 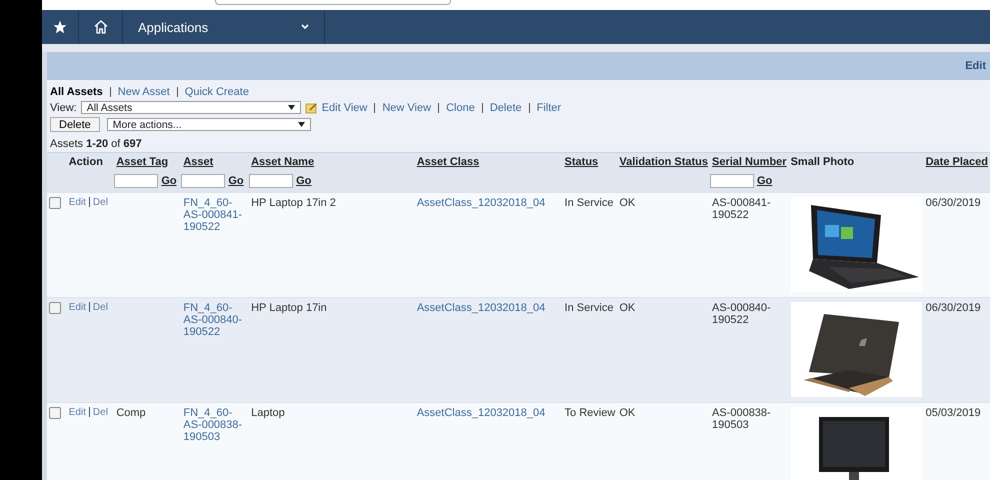 What do you see at coordinates (345, 108) in the screenshot?
I see `view-action-link: Edit View` at bounding box center [345, 108].